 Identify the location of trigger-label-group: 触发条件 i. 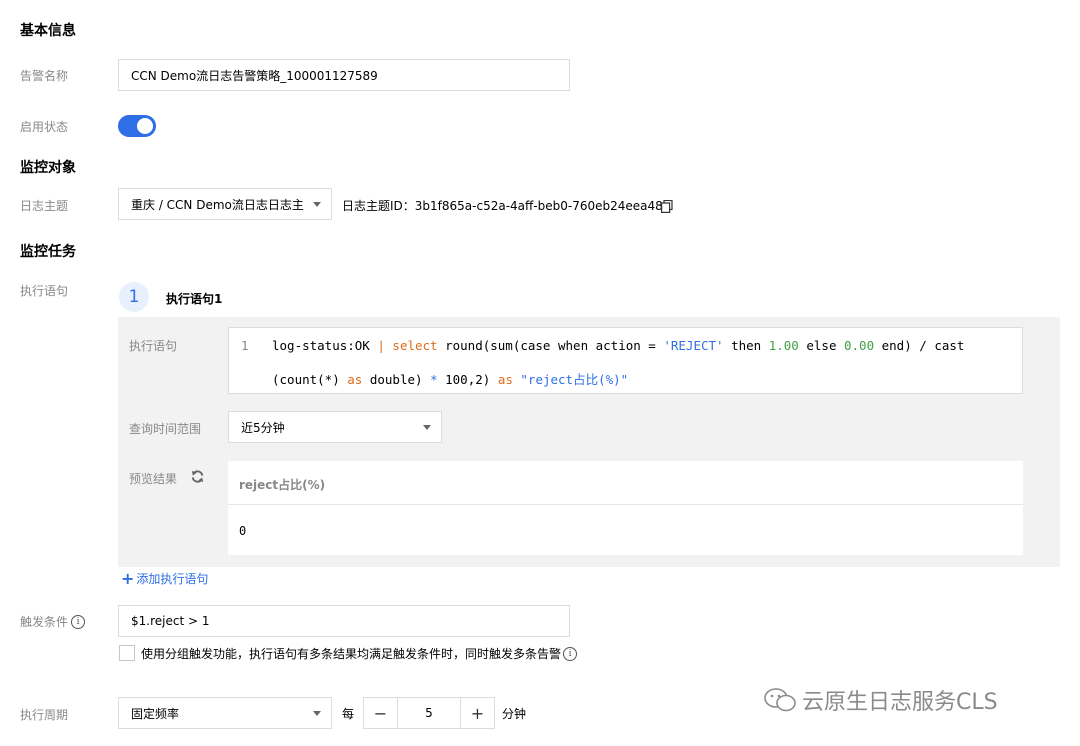
(53, 621).